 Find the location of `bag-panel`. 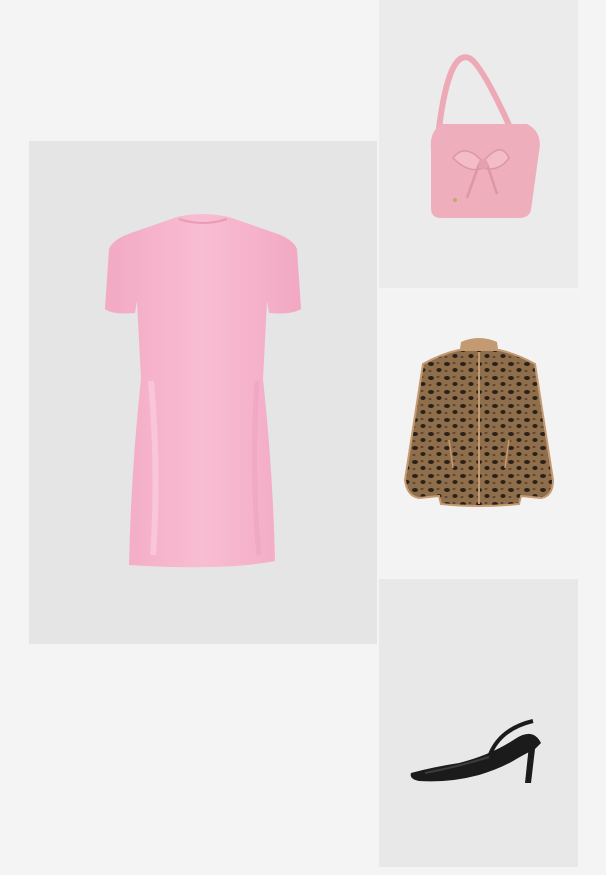

bag-panel is located at coordinates (478, 144).